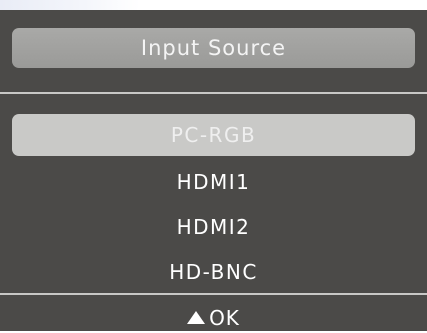 This screenshot has width=427, height=333. I want to click on menu-item-label: PC-RGB, so click(213, 135).